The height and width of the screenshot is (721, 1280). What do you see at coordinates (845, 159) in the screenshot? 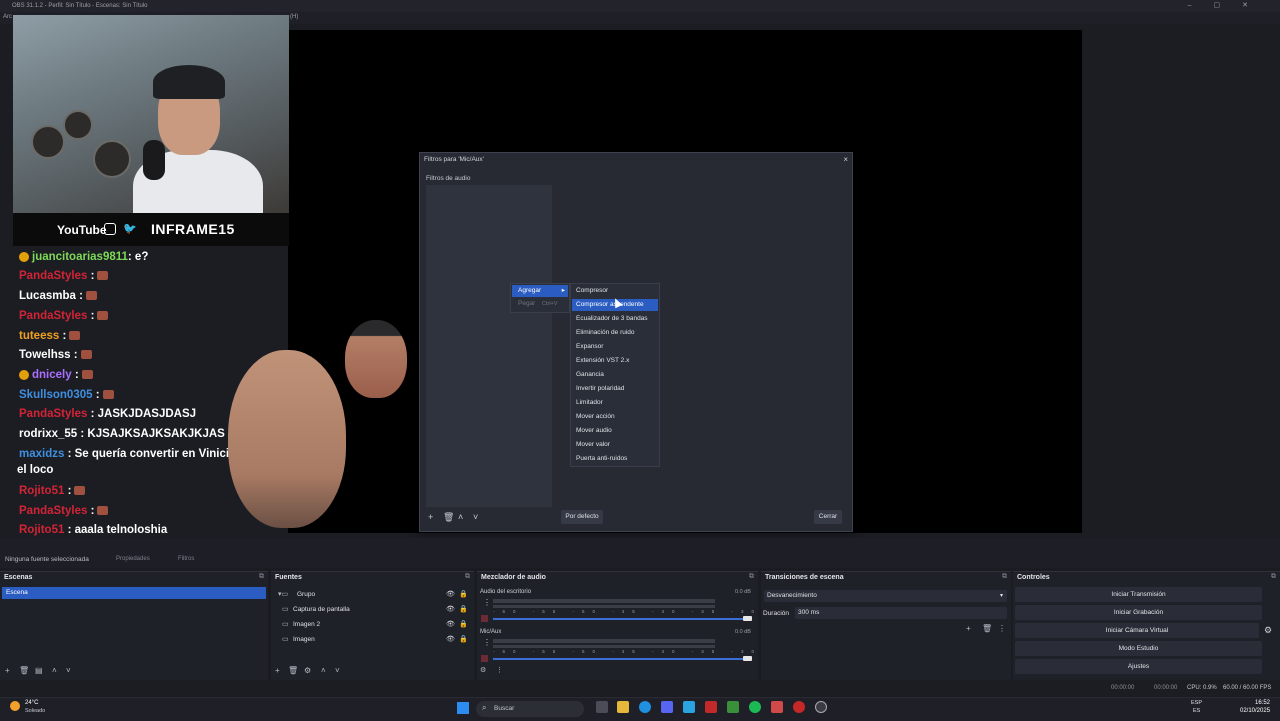
I see `close-icon: ×` at bounding box center [845, 159].